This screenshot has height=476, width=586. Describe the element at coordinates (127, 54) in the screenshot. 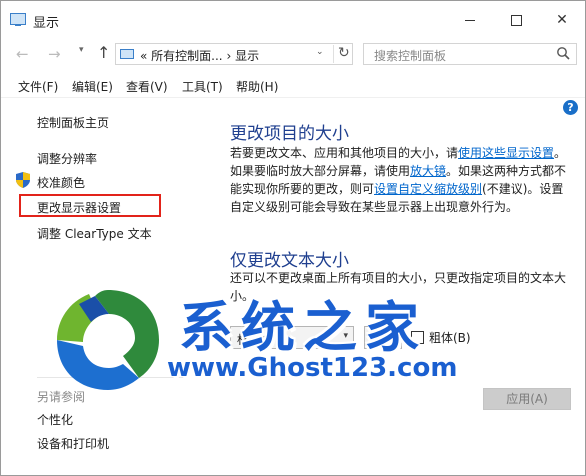

I see `control-panel-icon` at that location.